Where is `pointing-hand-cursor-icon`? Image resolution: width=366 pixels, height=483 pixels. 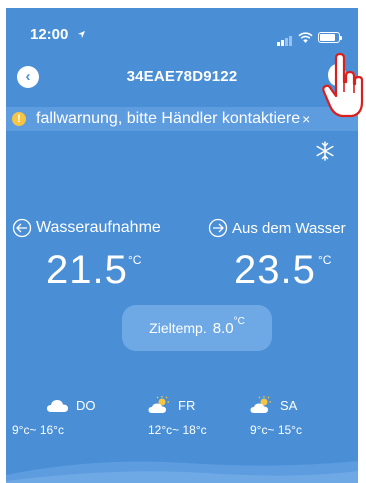
pointing-hand-cursor-icon is located at coordinates (343, 85).